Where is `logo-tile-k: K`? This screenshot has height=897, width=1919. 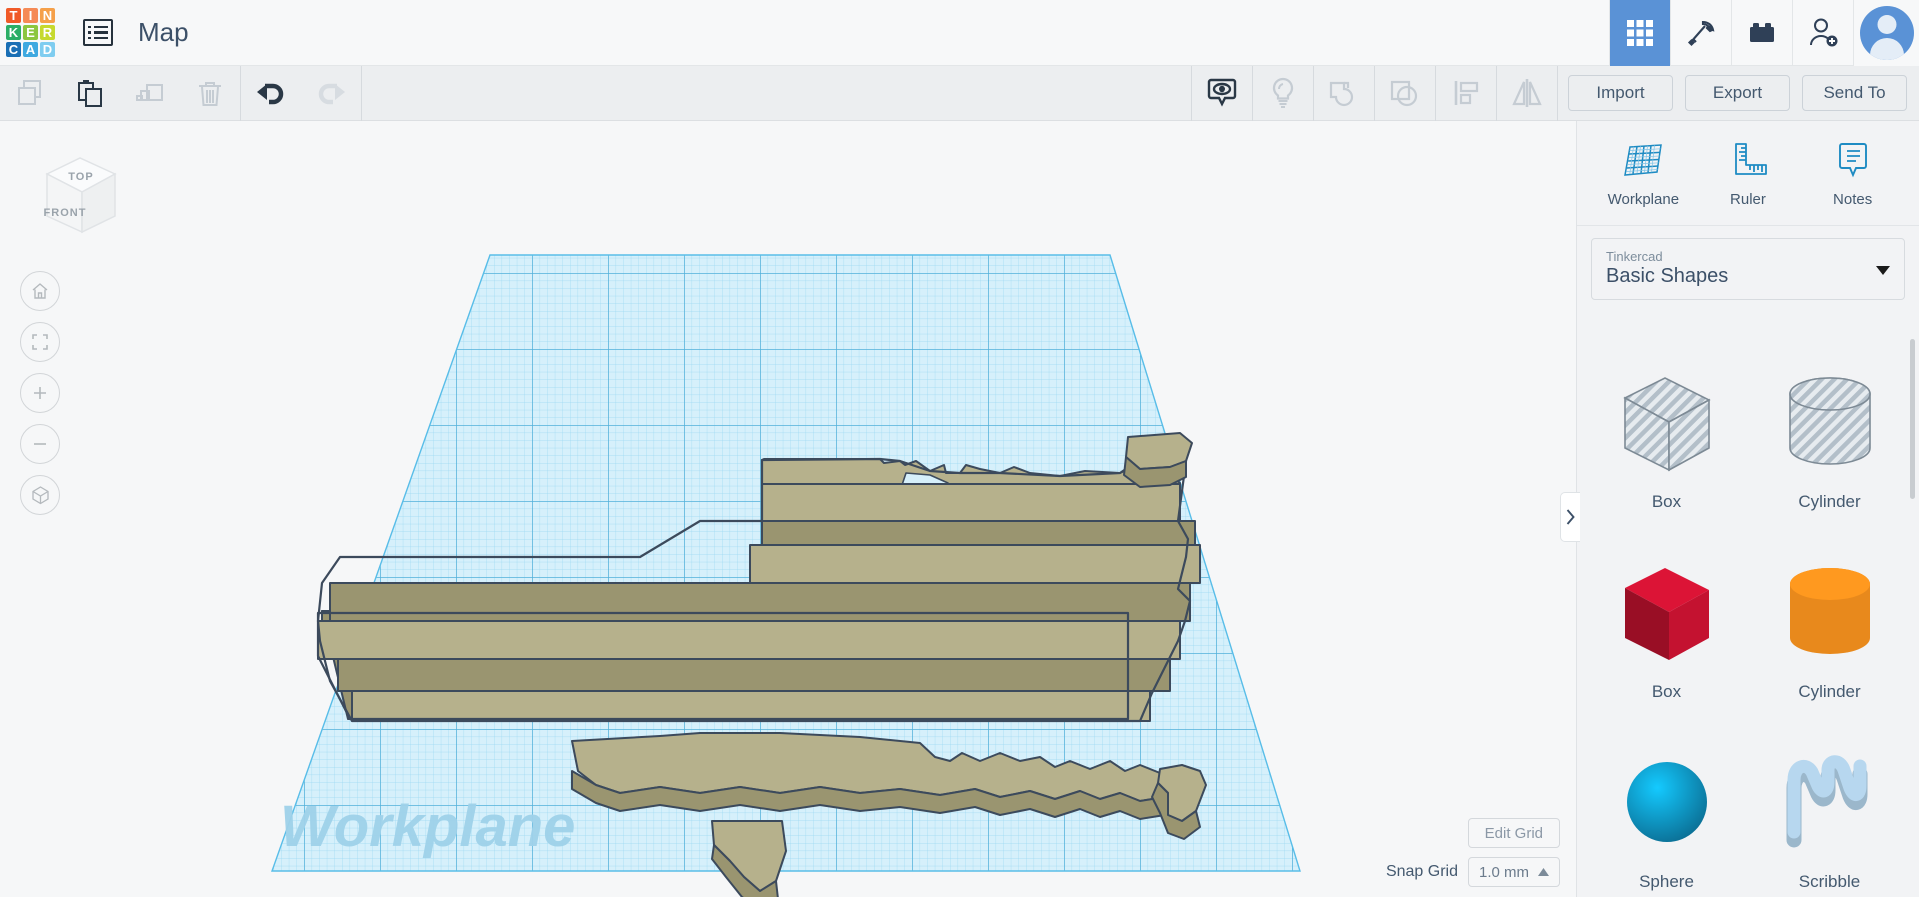 logo-tile-k: K is located at coordinates (13, 32).